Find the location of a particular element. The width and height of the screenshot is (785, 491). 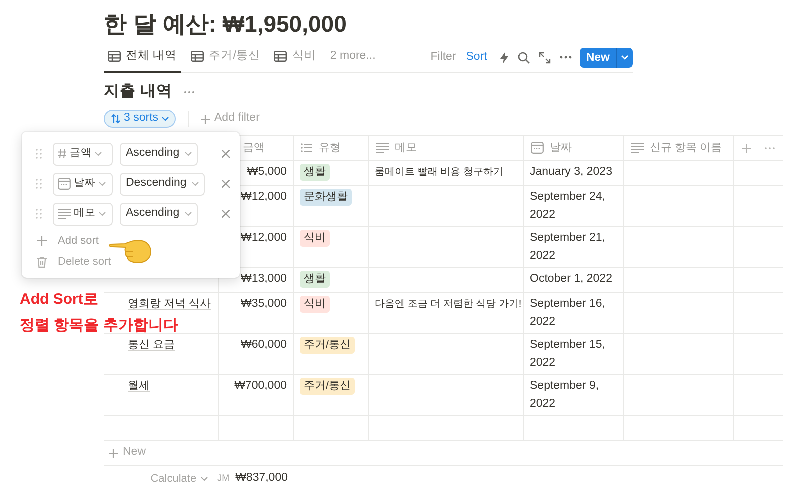

add-filter-button: Add filter is located at coordinates (230, 119).